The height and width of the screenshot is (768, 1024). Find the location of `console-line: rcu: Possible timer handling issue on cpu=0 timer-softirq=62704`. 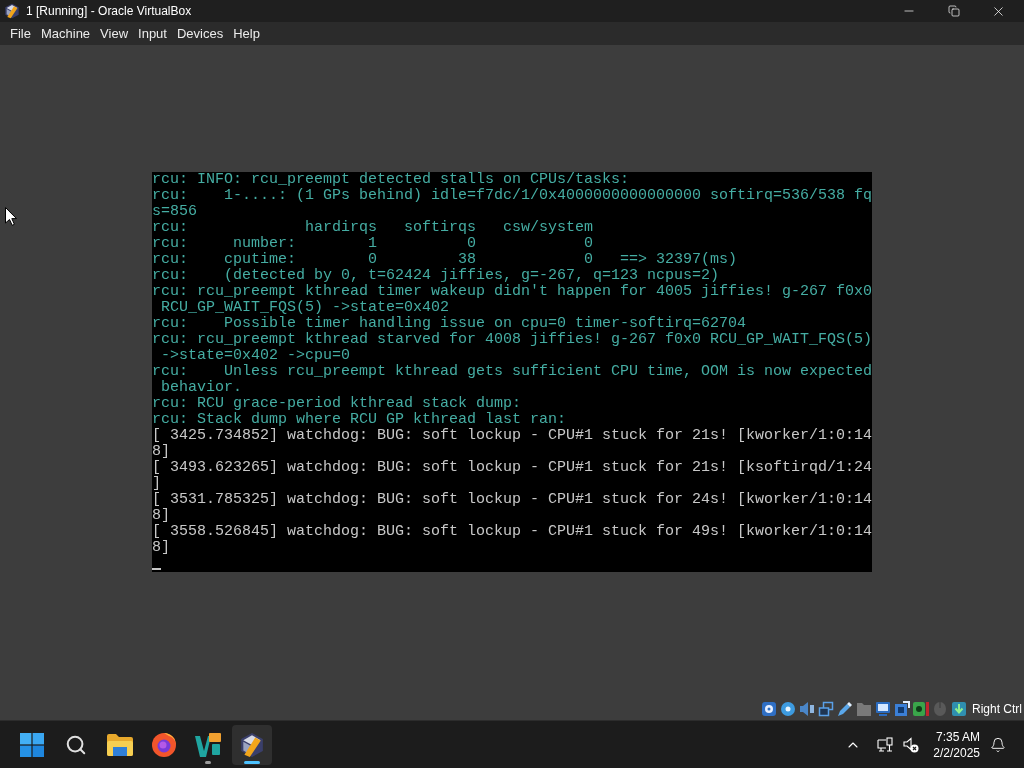

console-line: rcu: Possible timer handling issue on cpu=0 timer-softirq=62704 is located at coordinates (449, 323).